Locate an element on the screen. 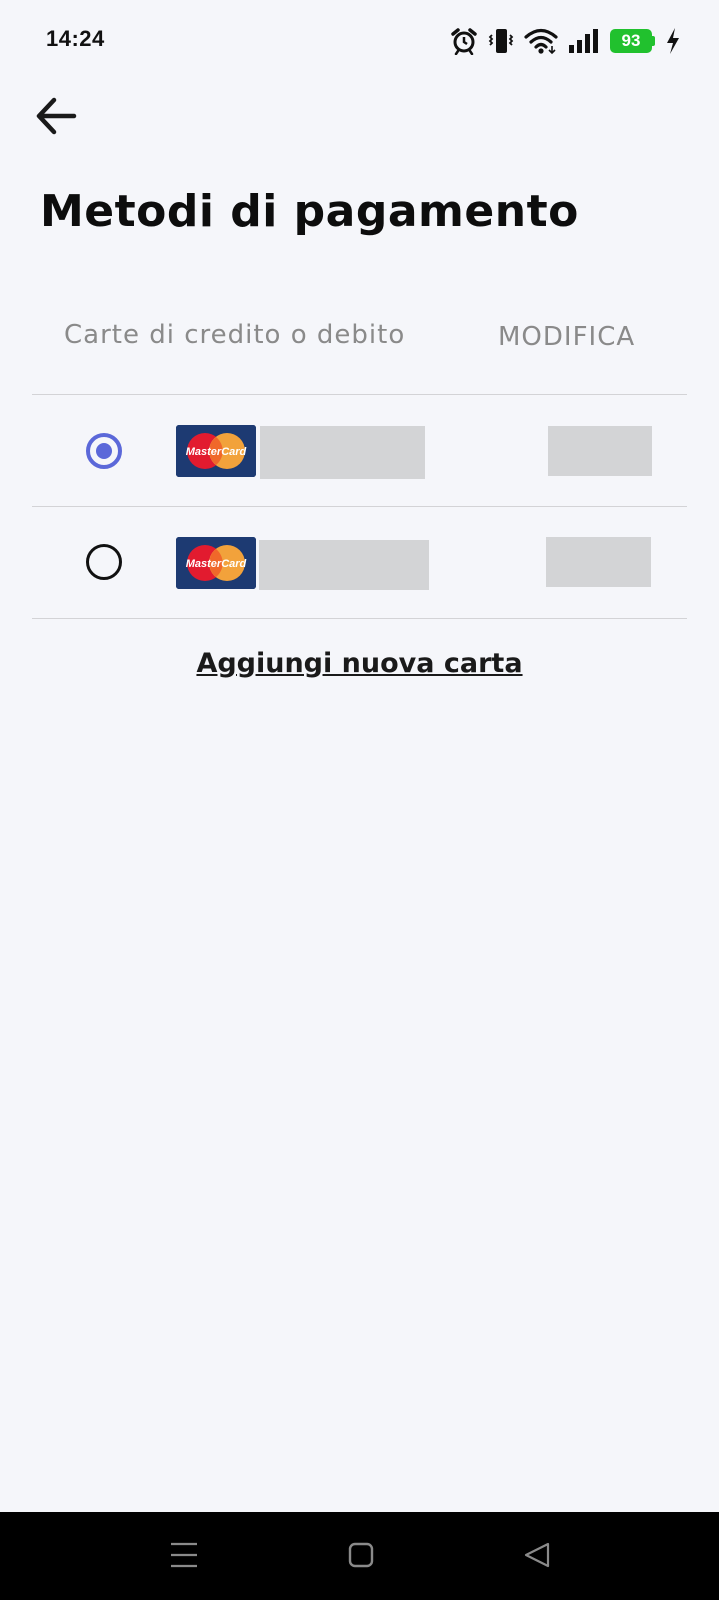 This screenshot has width=719, height=1600. status-icons: 93 is located at coordinates (565, 41).